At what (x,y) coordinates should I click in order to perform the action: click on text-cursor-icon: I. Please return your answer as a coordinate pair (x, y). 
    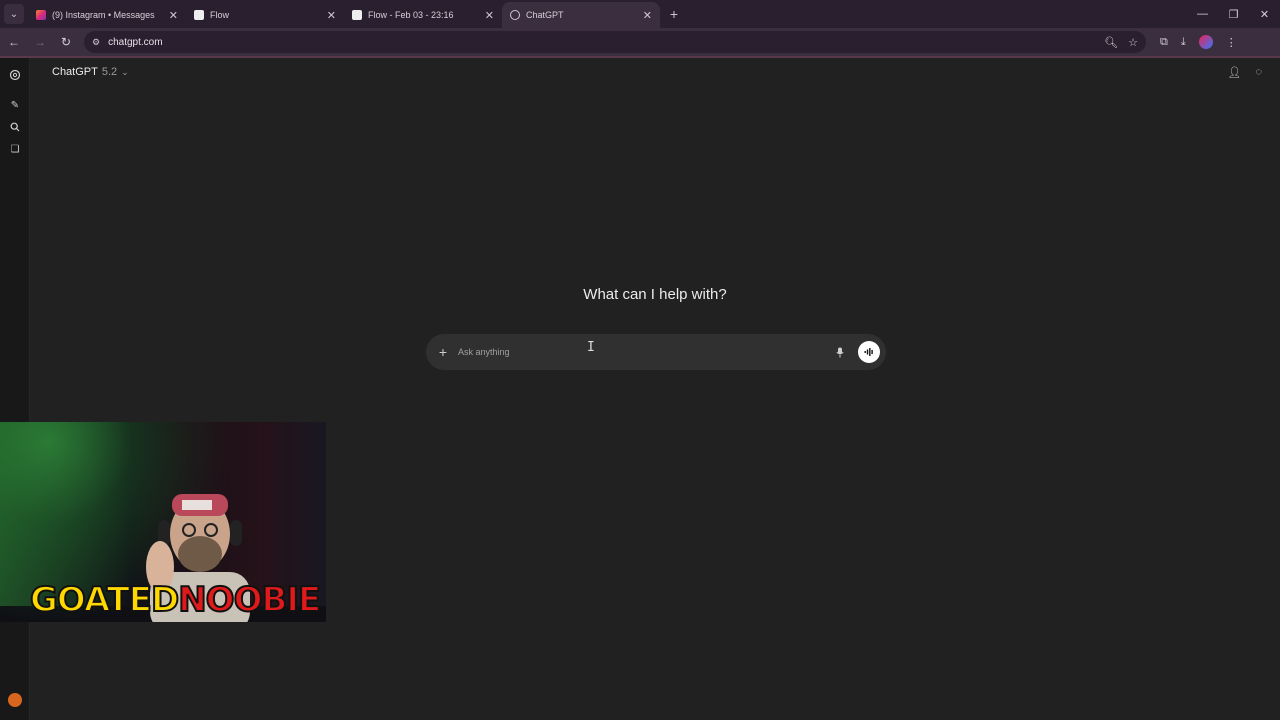
    Looking at the image, I should click on (591, 347).